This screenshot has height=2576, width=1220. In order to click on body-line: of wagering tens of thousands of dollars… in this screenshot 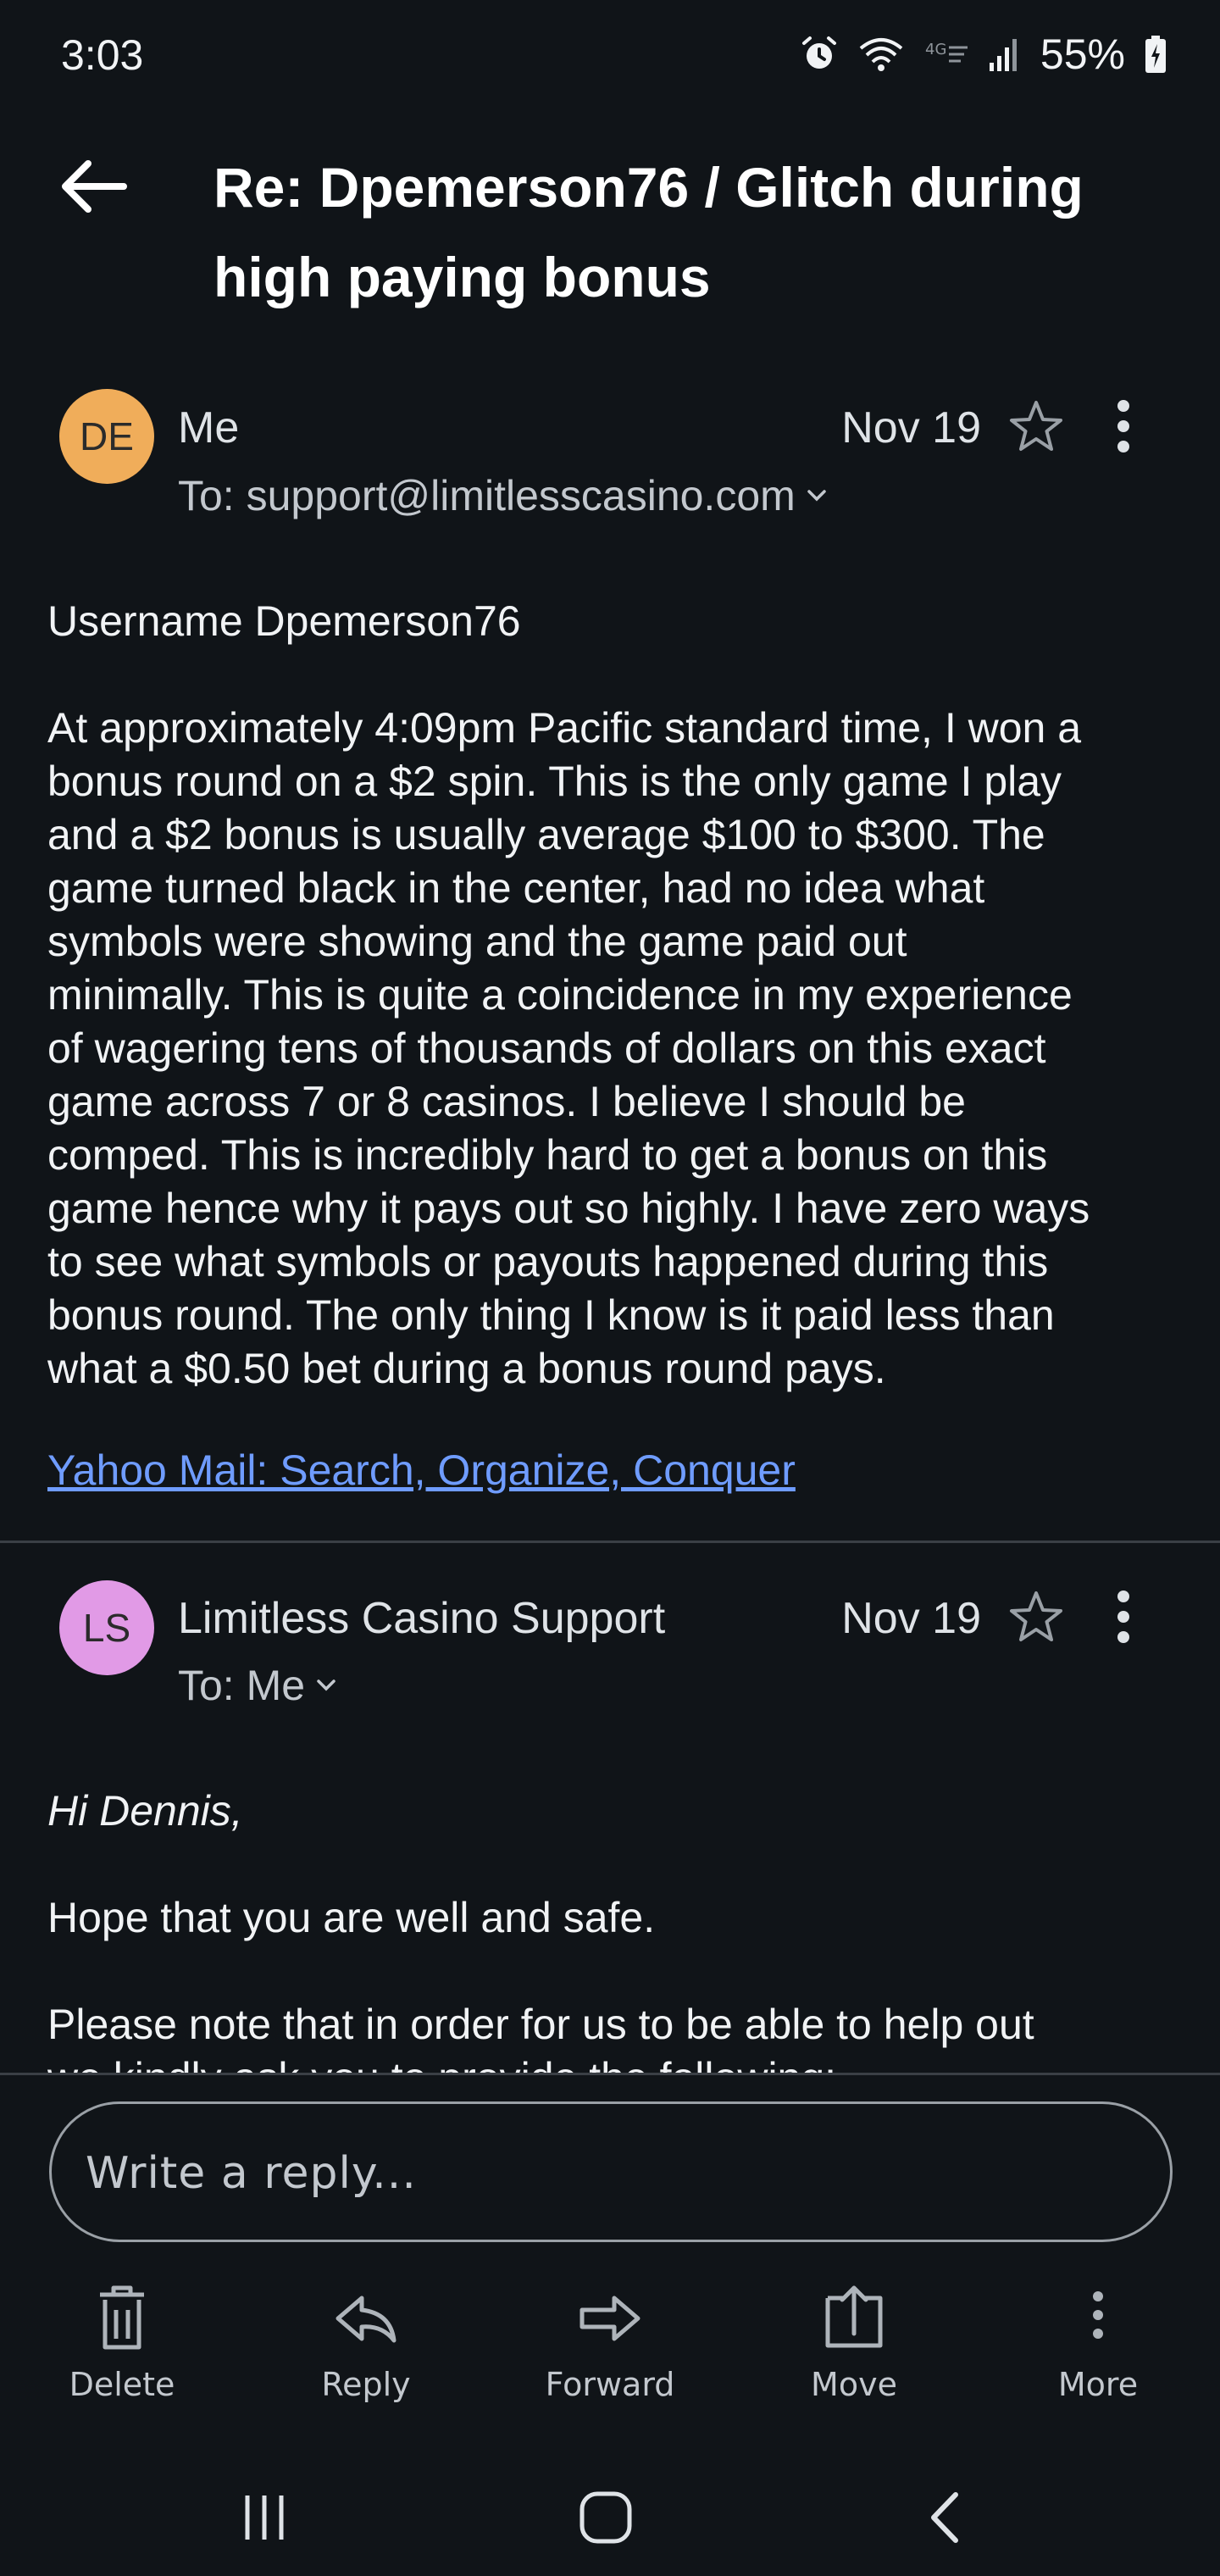, I will do `click(546, 1048)`.